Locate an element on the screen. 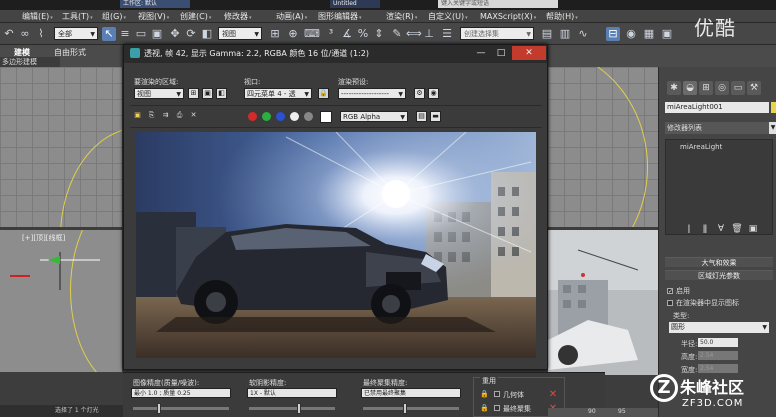 This screenshot has width=776, height=417. percent-snap-icon: % is located at coordinates (363, 34).